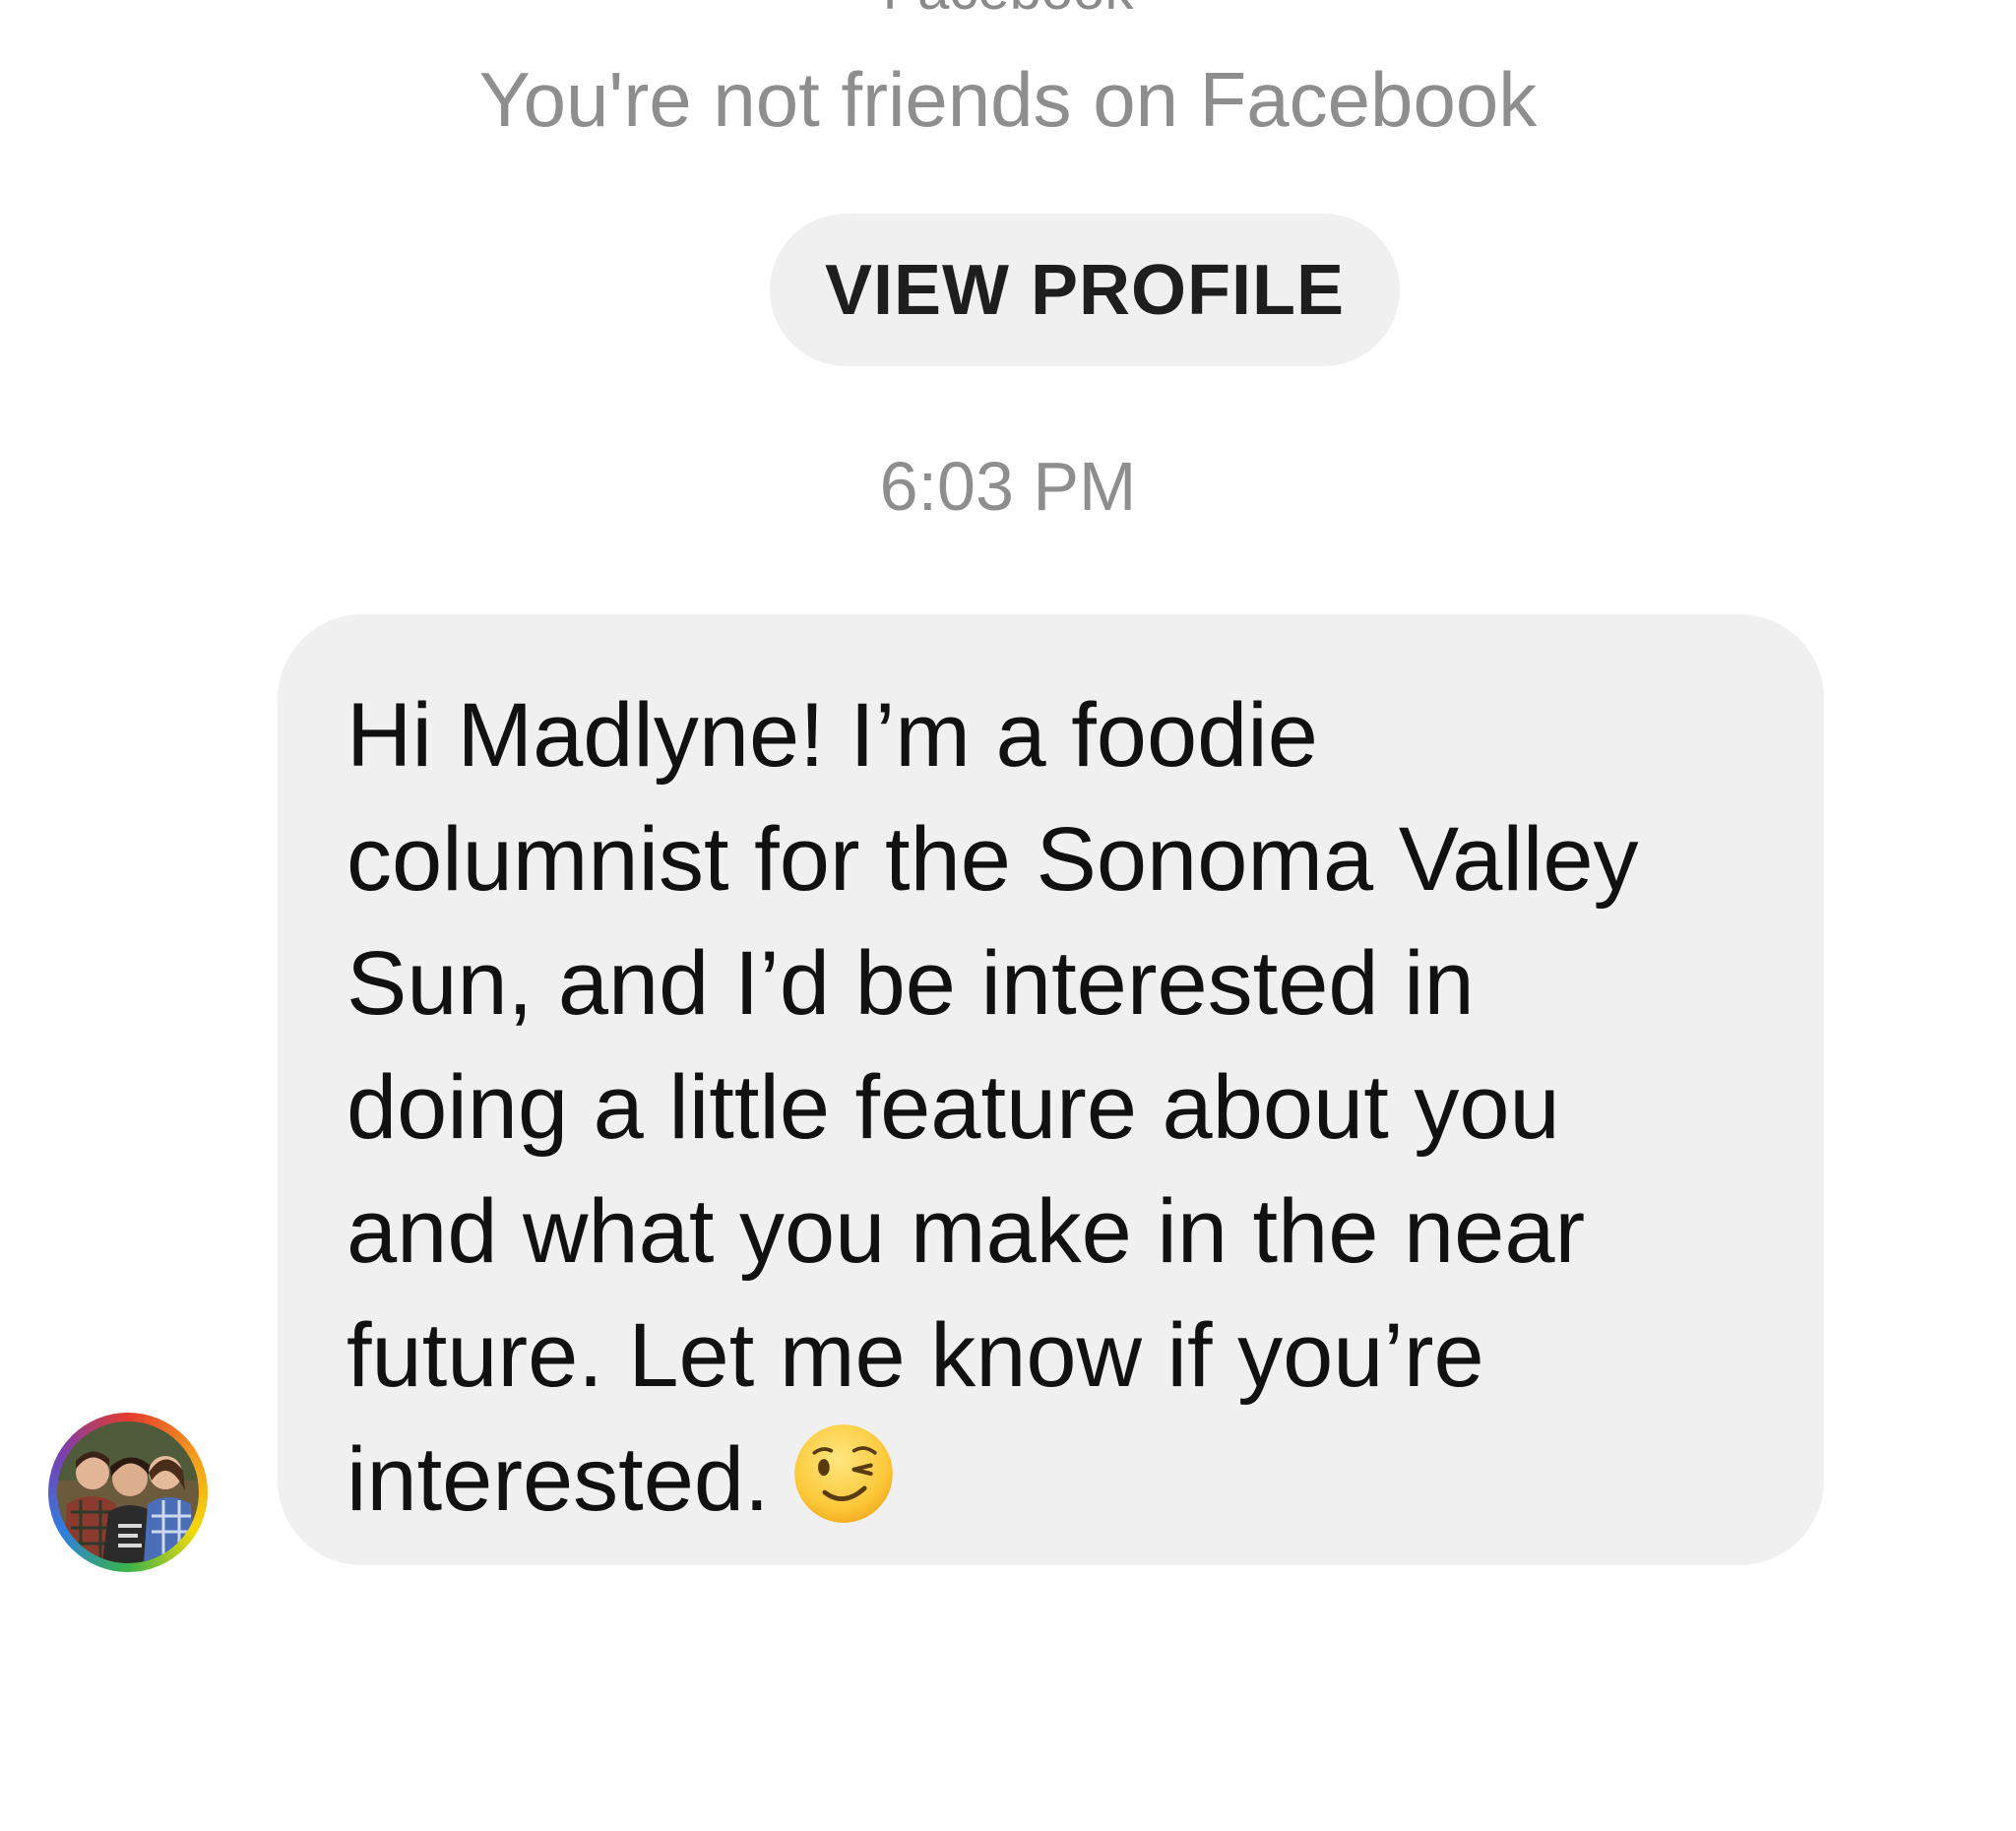 The image size is (2016, 1831). Describe the element at coordinates (1065, 1480) in the screenshot. I see `message-line-last: interested.` at that location.